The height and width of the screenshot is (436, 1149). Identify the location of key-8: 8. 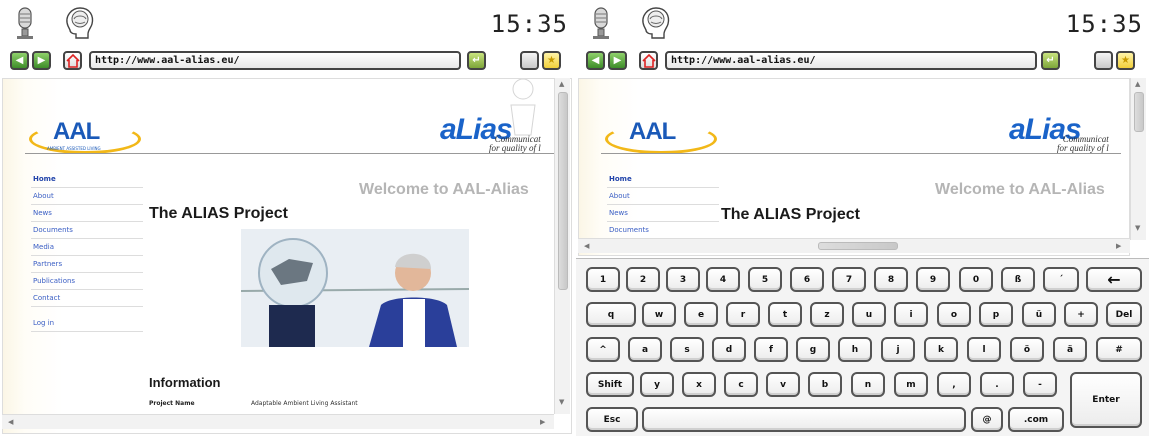
(891, 279).